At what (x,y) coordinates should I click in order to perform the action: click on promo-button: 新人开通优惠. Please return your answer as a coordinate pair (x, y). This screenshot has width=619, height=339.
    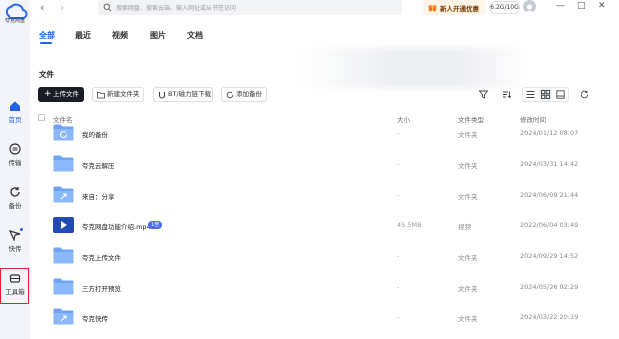
    Looking at the image, I should click on (454, 7).